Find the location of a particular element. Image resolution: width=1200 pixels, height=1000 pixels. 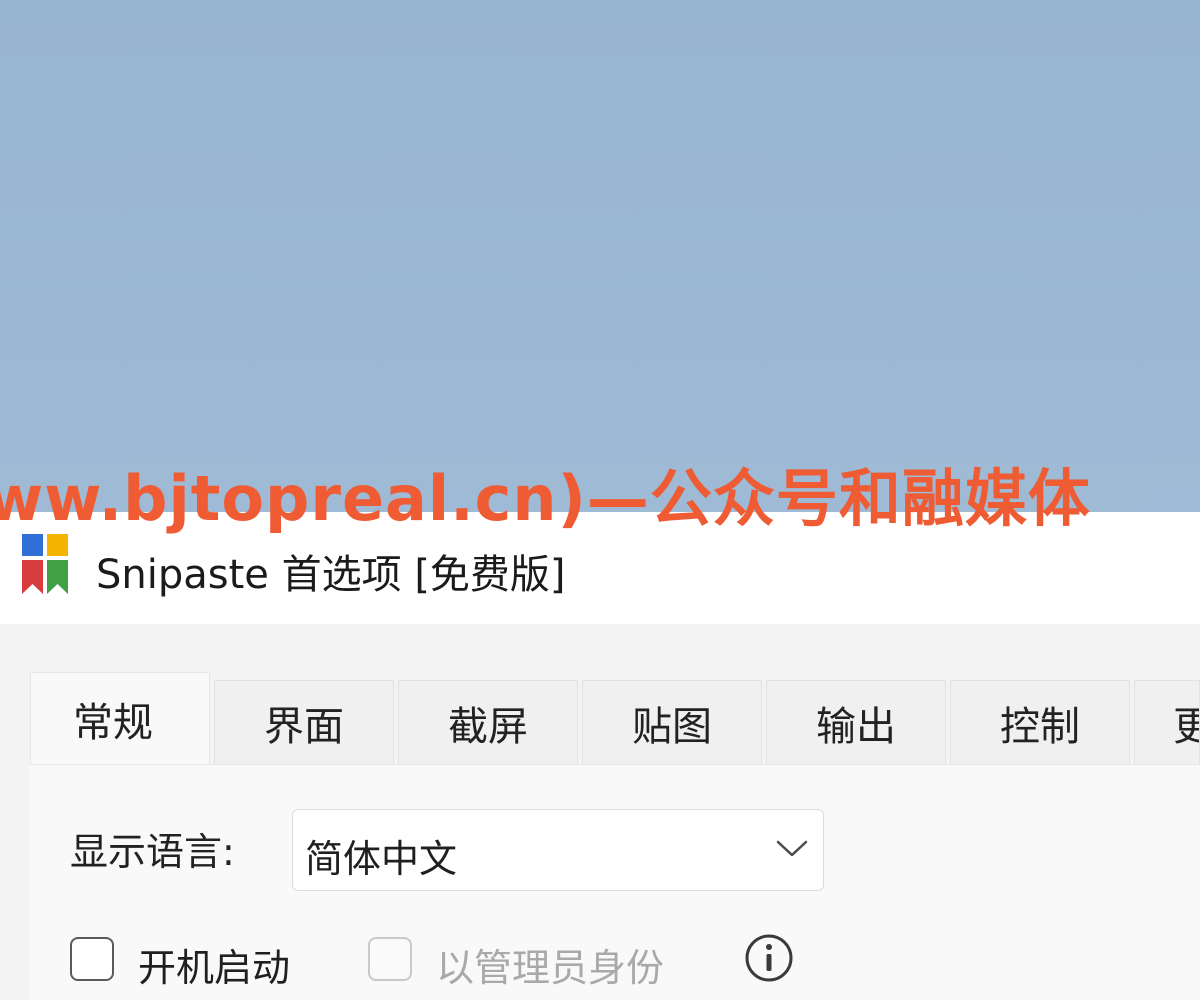

tab-bar: 常规 界面 截屏 贴图 输出 控制 更 is located at coordinates (615, 718).